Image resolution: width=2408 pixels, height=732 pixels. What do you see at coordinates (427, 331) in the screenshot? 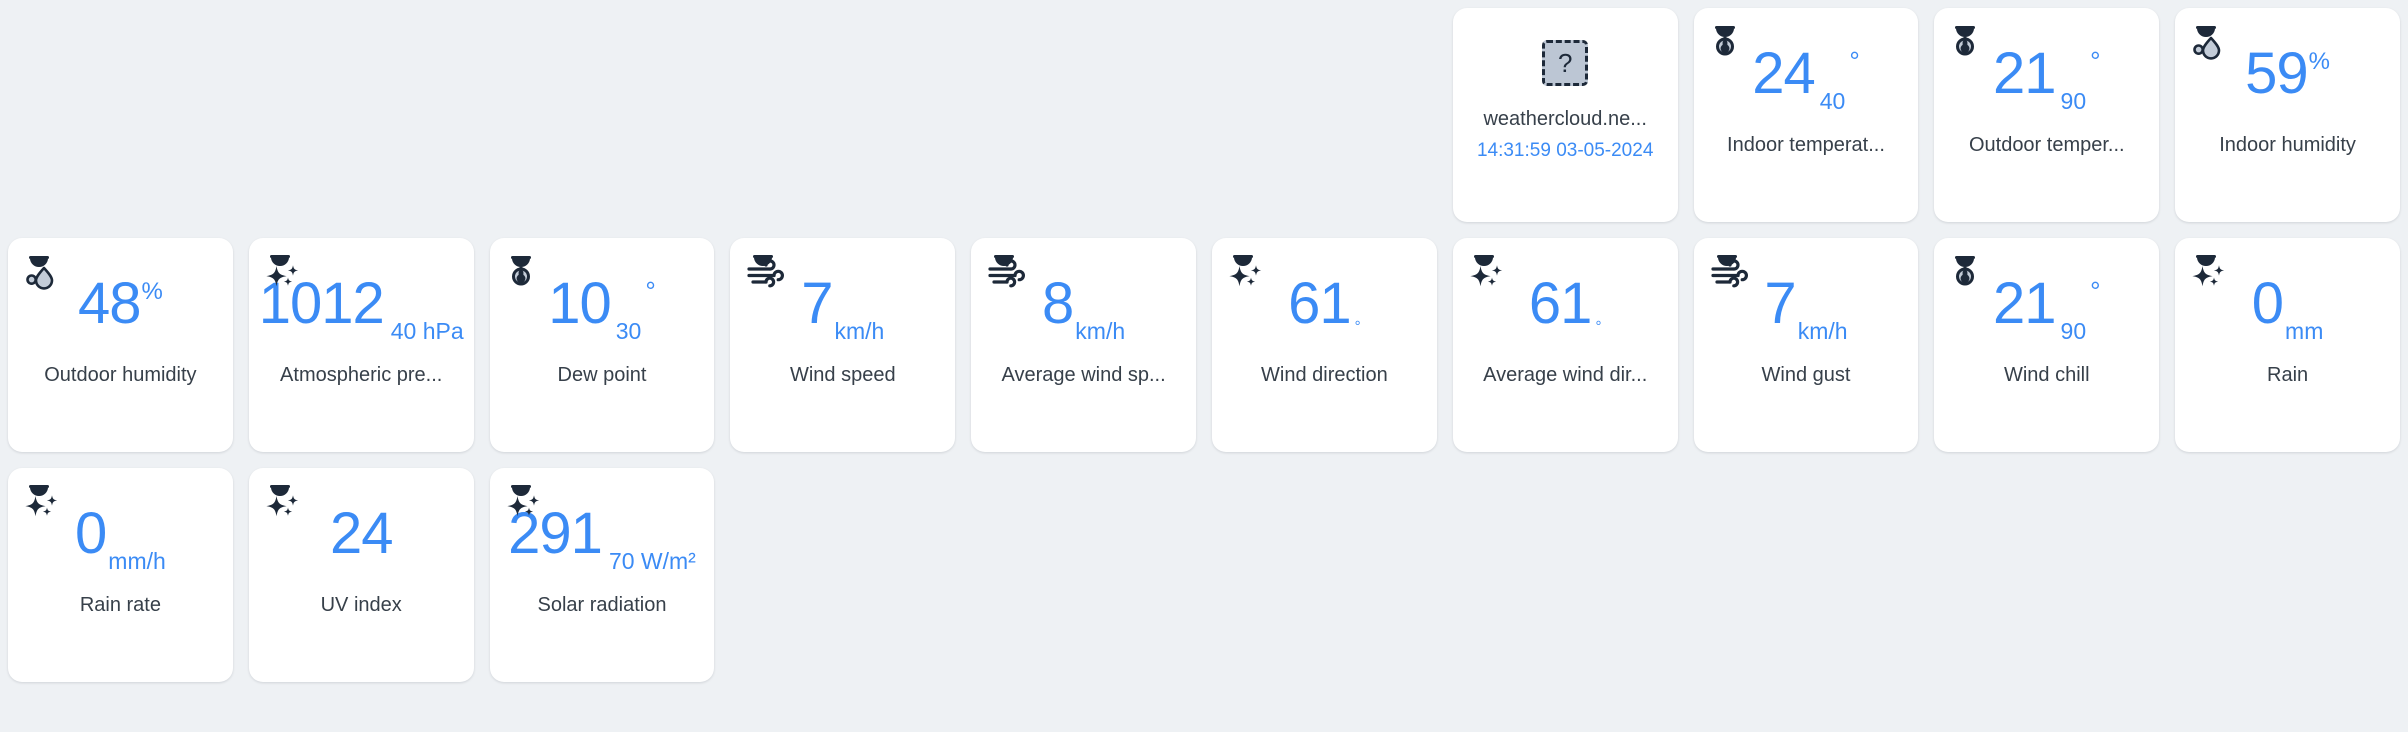
I see `value-suffix: 40 hPa` at bounding box center [427, 331].